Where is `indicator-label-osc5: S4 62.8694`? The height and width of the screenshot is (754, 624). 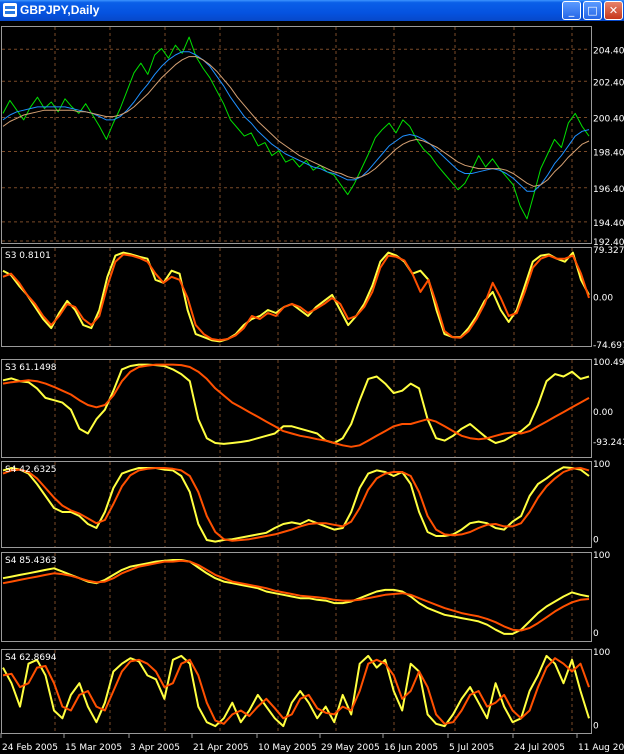
indicator-label-osc5: S4 62.8694 is located at coordinates (31, 658).